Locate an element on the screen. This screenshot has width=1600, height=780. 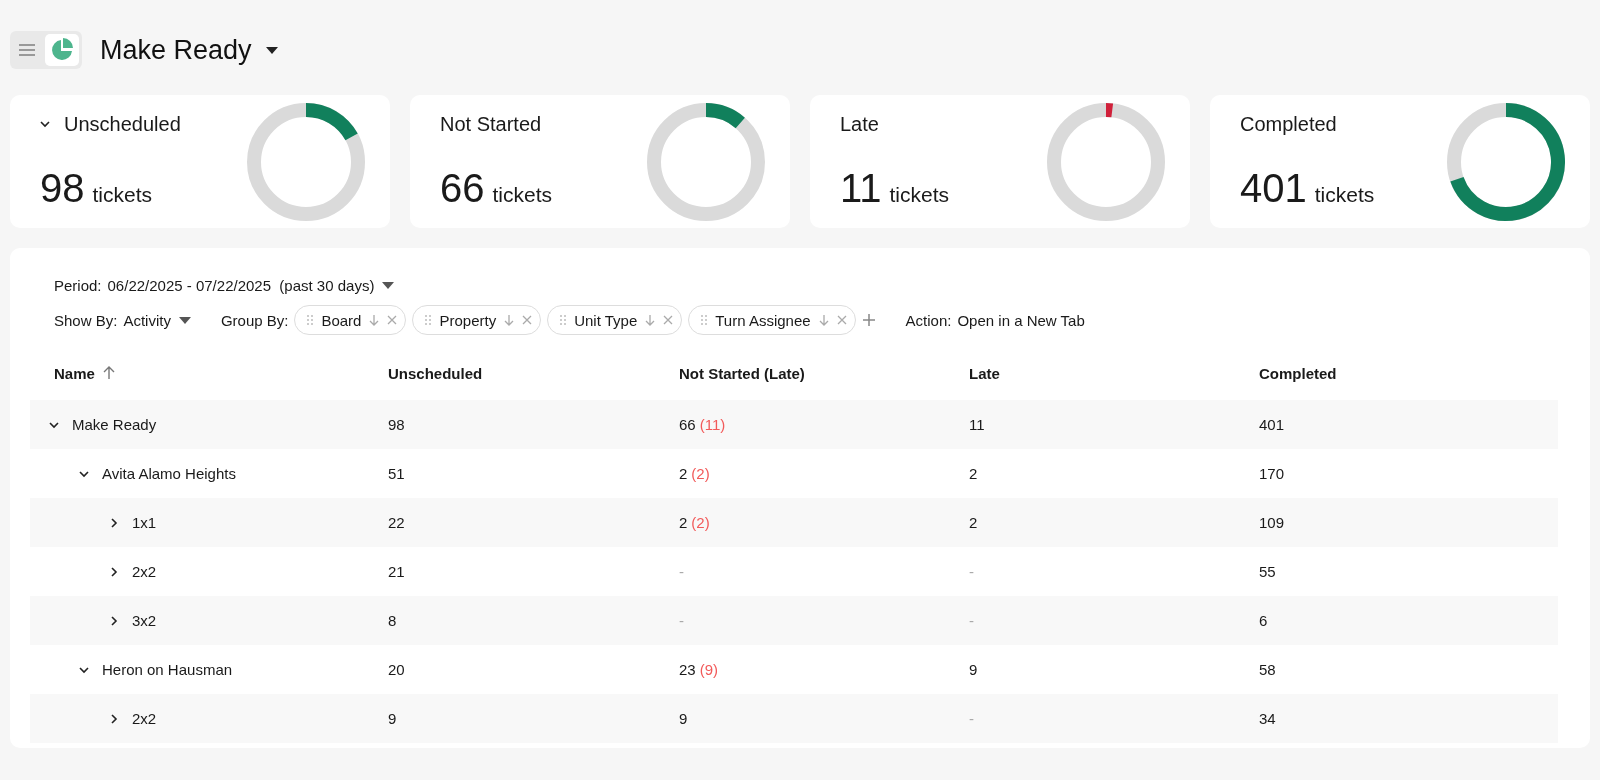
table-row: Avita Alamo Heights 51 2 (2) 2 170 is located at coordinates (794, 473).